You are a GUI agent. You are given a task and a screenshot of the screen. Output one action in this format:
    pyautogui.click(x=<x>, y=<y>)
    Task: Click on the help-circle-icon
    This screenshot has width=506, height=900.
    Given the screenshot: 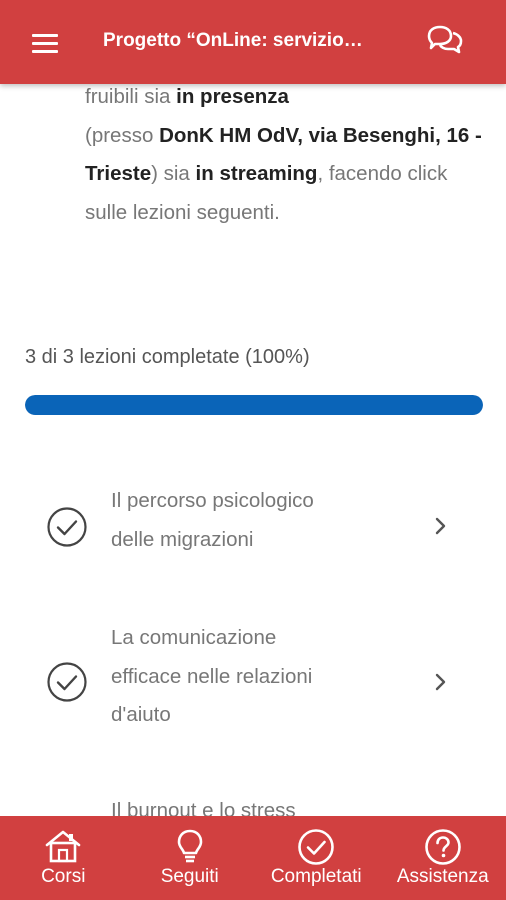 What is the action you would take?
    pyautogui.click(x=442, y=847)
    